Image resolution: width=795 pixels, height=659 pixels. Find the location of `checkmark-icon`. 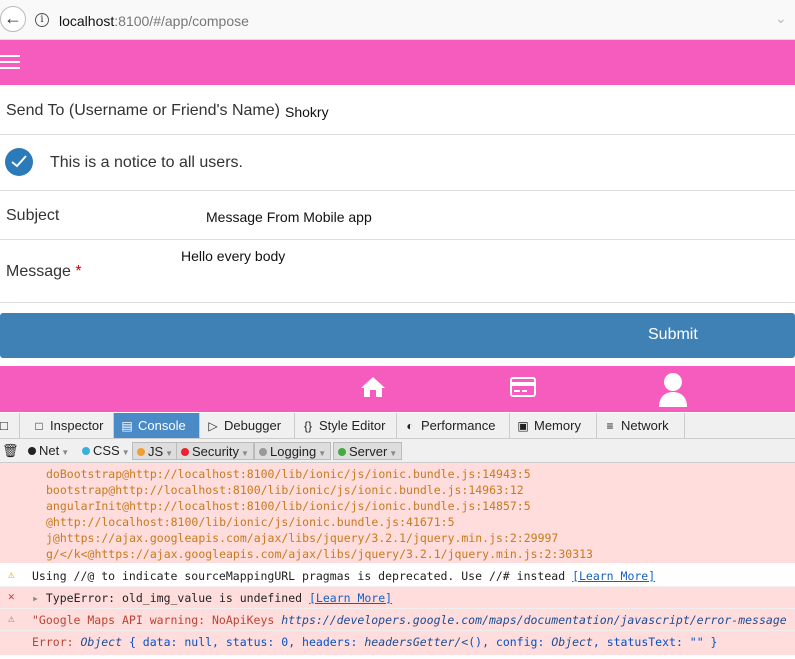

checkmark-icon is located at coordinates (19, 161).